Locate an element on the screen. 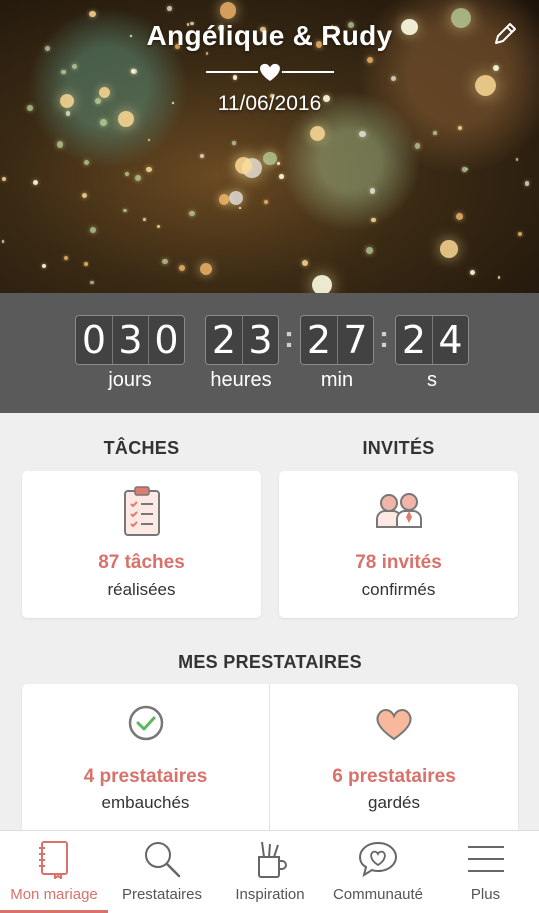 This screenshot has width=539, height=913. vendors-heading: MES PRESTATAIRES is located at coordinates (270, 662).